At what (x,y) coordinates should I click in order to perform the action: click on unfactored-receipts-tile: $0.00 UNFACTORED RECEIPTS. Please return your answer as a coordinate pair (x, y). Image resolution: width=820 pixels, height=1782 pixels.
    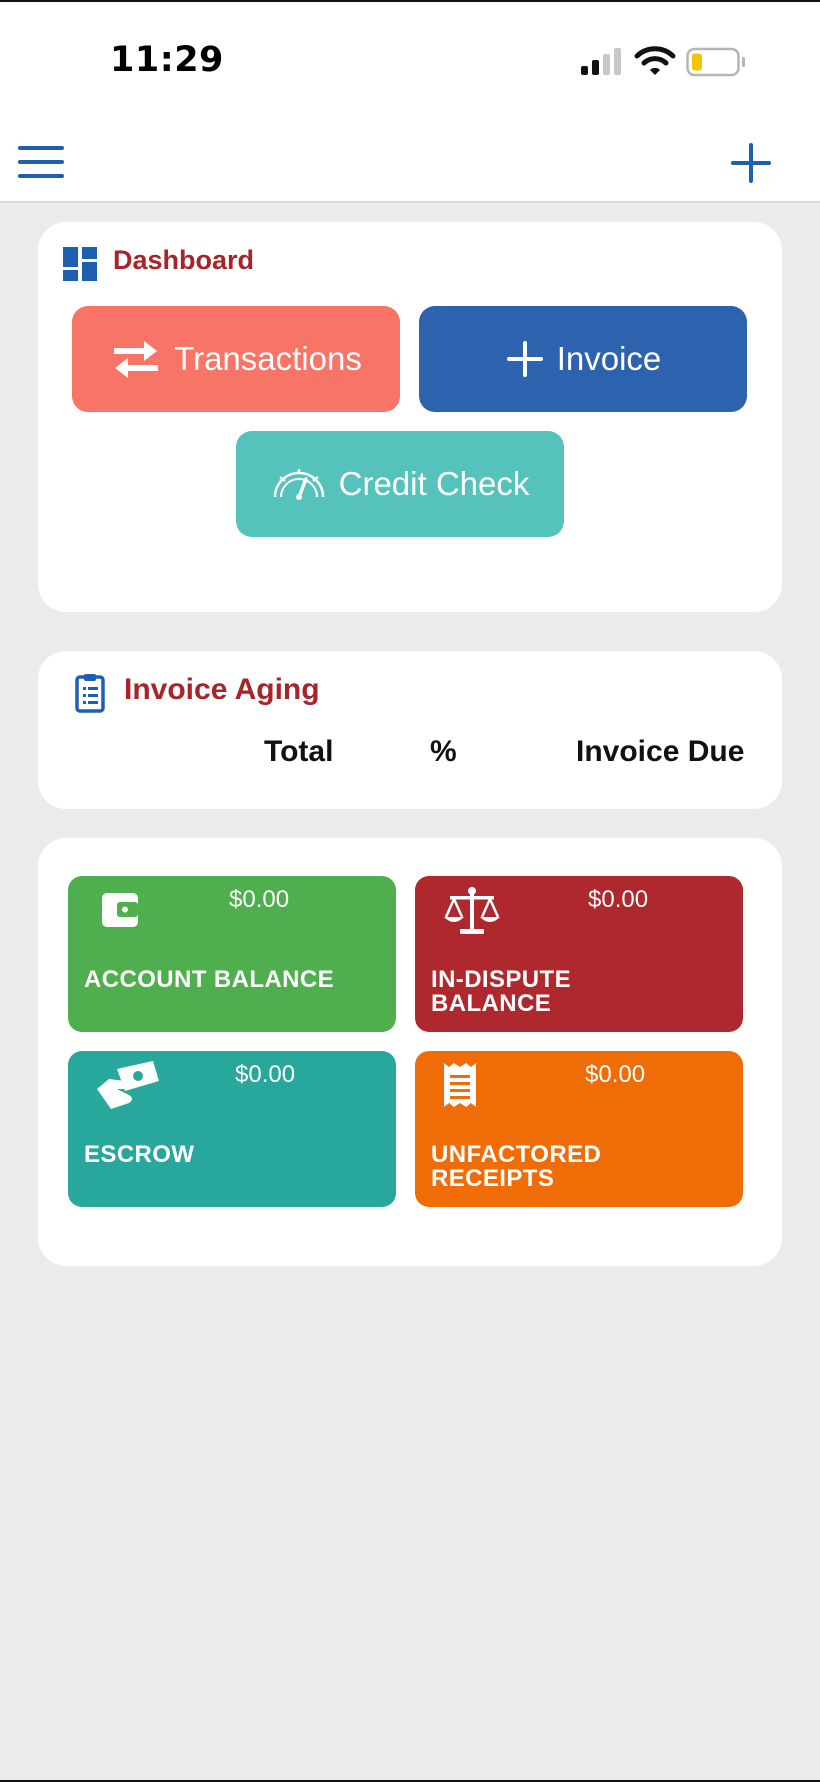
    Looking at the image, I should click on (579, 1129).